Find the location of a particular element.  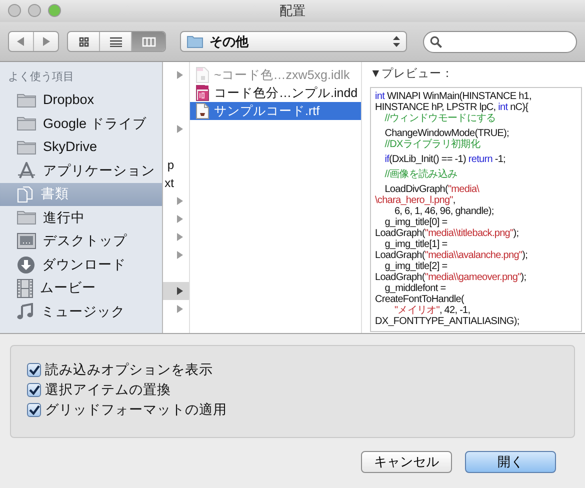

code-line: HINSTANCE hP, LPSTR lpC, int nC){ is located at coordinates (452, 108).